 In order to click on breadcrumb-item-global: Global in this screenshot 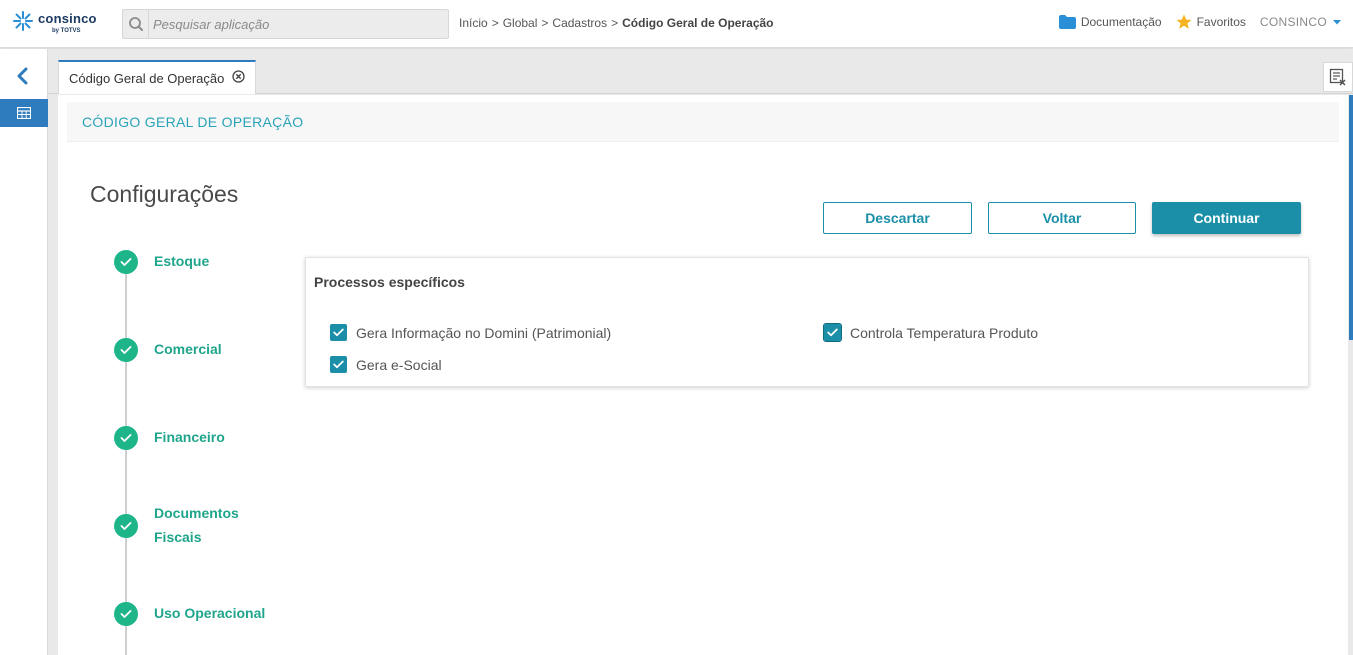, I will do `click(520, 23)`.